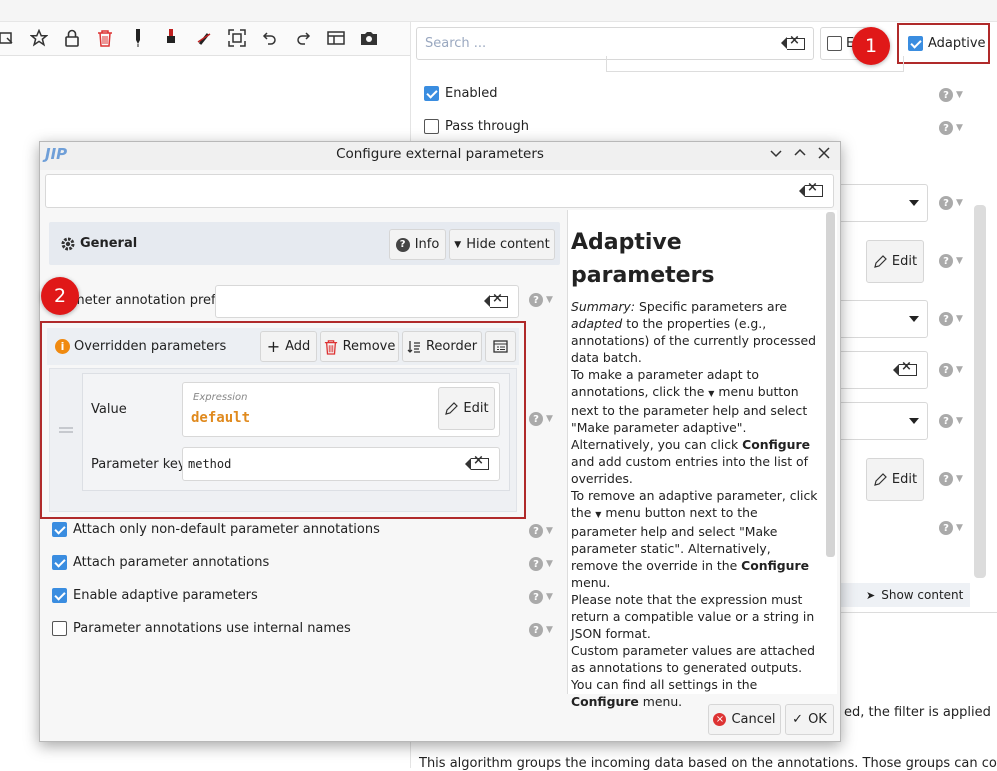  Describe the element at coordinates (150, 346) in the screenshot. I see `overridden-label: Overridden parameters` at that location.